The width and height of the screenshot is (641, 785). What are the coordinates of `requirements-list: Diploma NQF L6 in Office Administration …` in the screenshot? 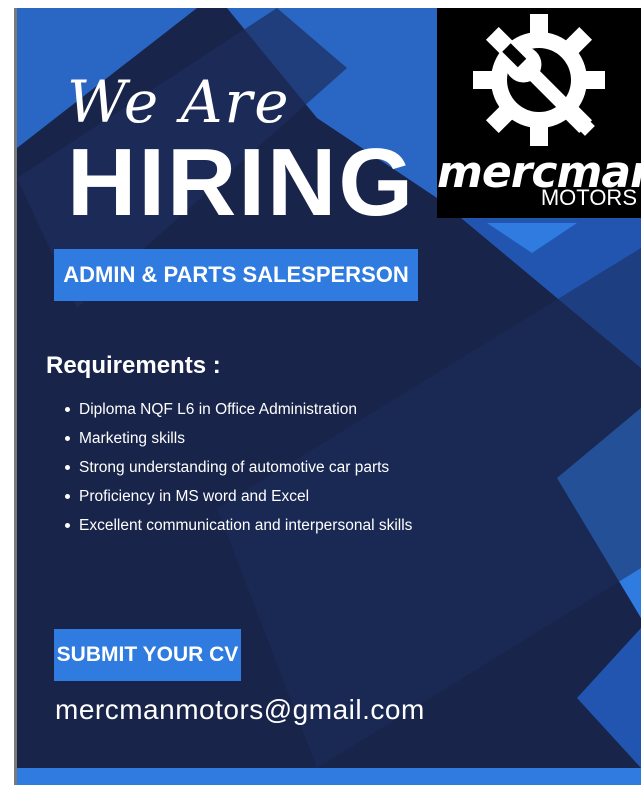 It's located at (238, 467).